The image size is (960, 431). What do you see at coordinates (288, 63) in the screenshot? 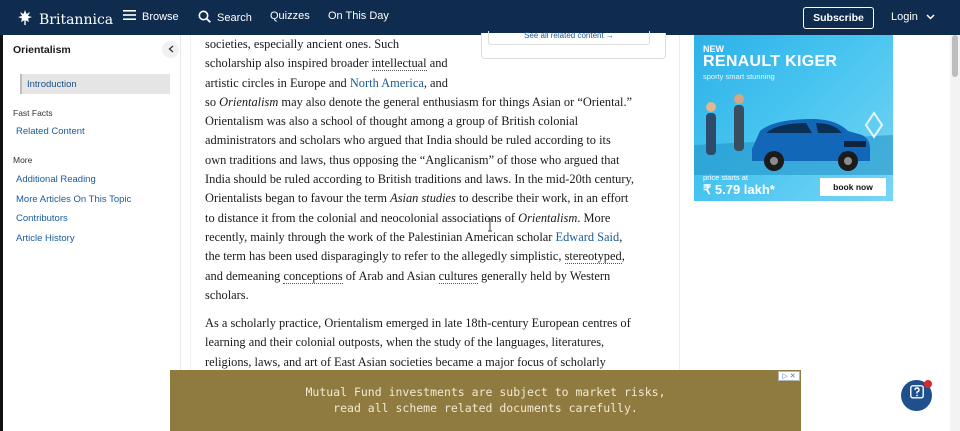
I see `text-run: scholarship also inspired broader` at bounding box center [288, 63].